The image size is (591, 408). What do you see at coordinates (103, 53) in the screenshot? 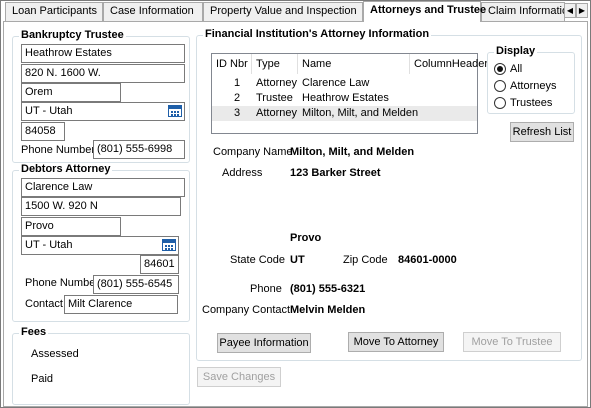
I see `trustee-name-field: Heathrow Estates` at bounding box center [103, 53].